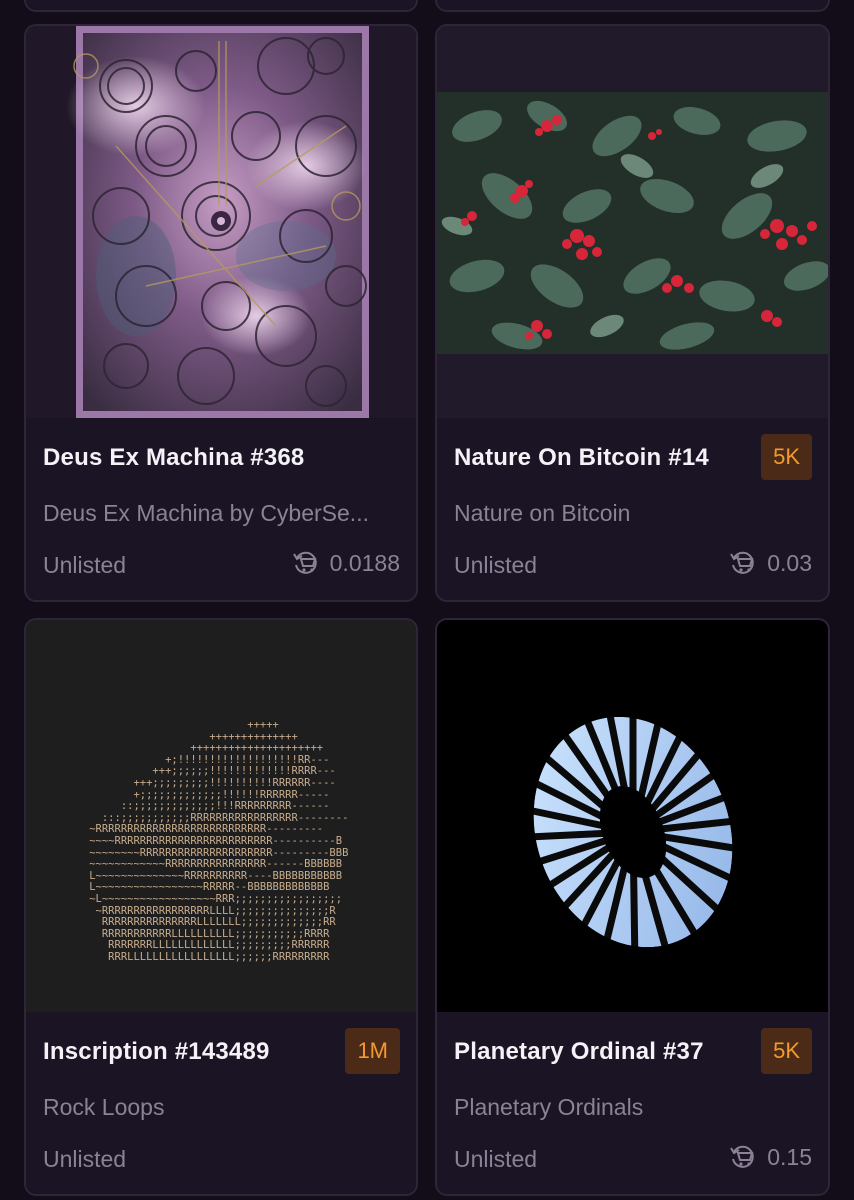 This screenshot has height=1200, width=854. I want to click on price-value: 0.15, so click(789, 1156).